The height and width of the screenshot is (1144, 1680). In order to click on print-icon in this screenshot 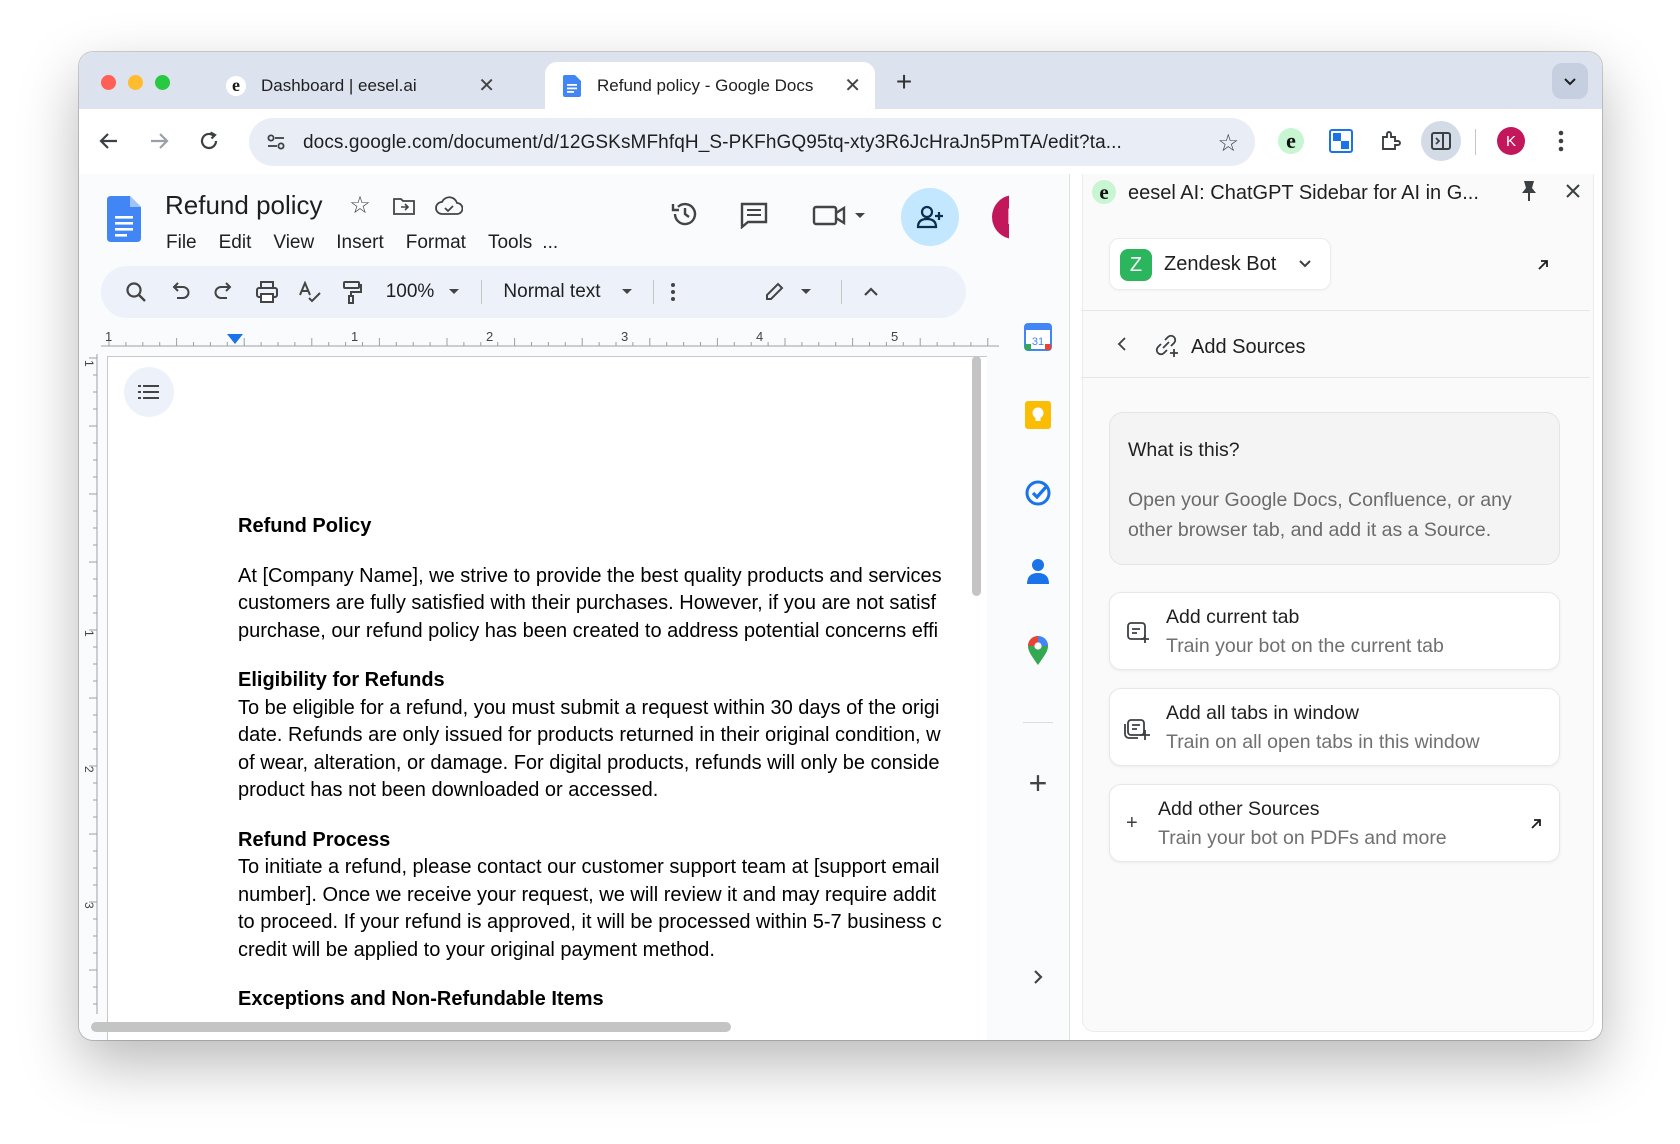, I will do `click(267, 292)`.